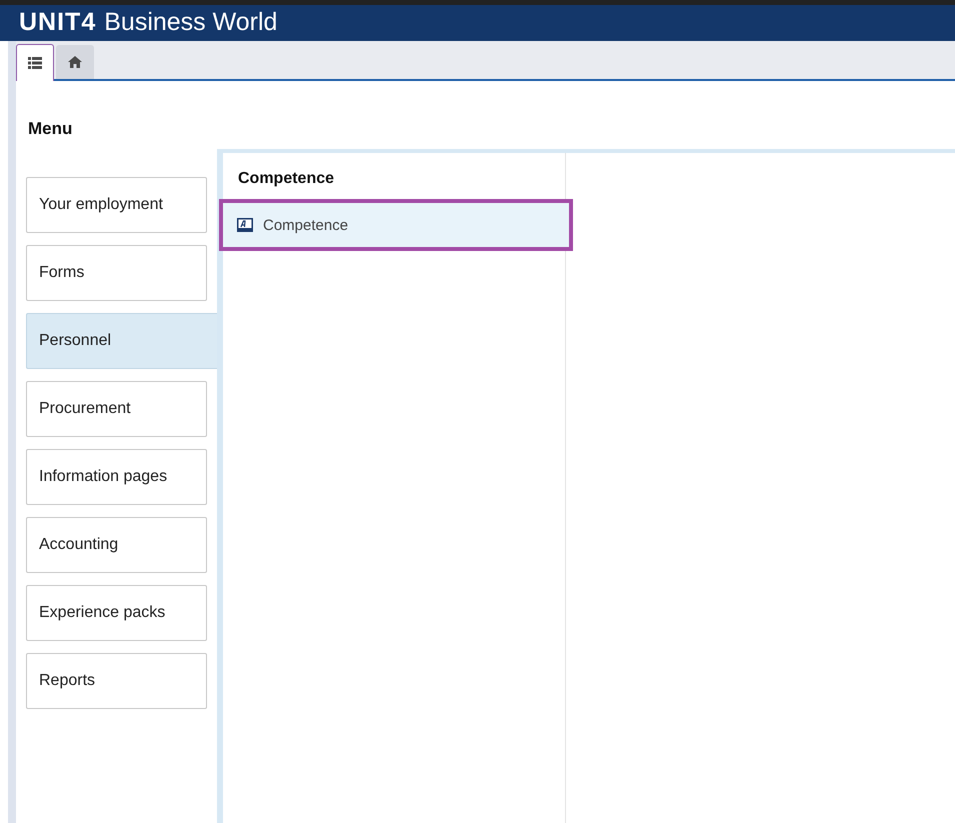 The height and width of the screenshot is (823, 955). What do you see at coordinates (116, 205) in the screenshot?
I see `menu-item: Your employment` at bounding box center [116, 205].